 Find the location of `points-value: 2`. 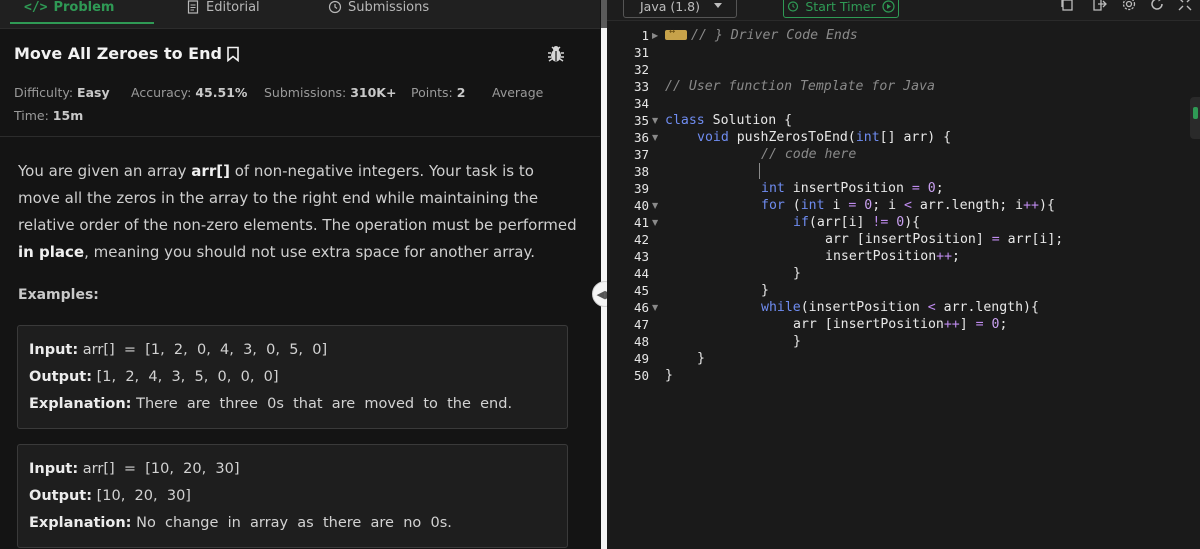

points-value: 2 is located at coordinates (461, 92).